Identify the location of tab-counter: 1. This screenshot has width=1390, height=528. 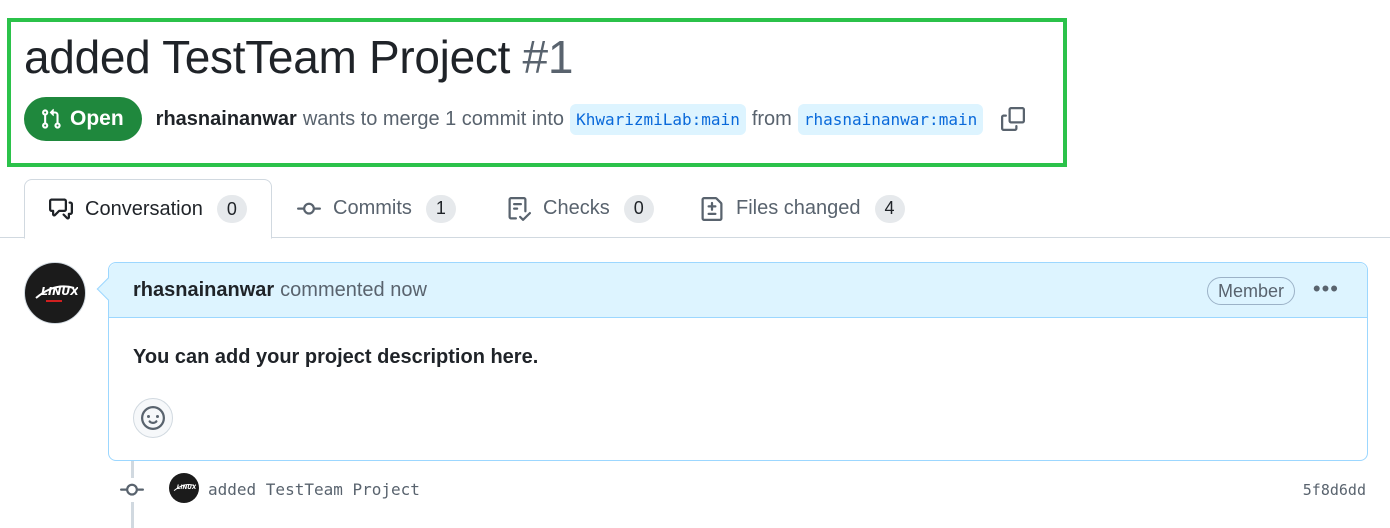
(440, 208).